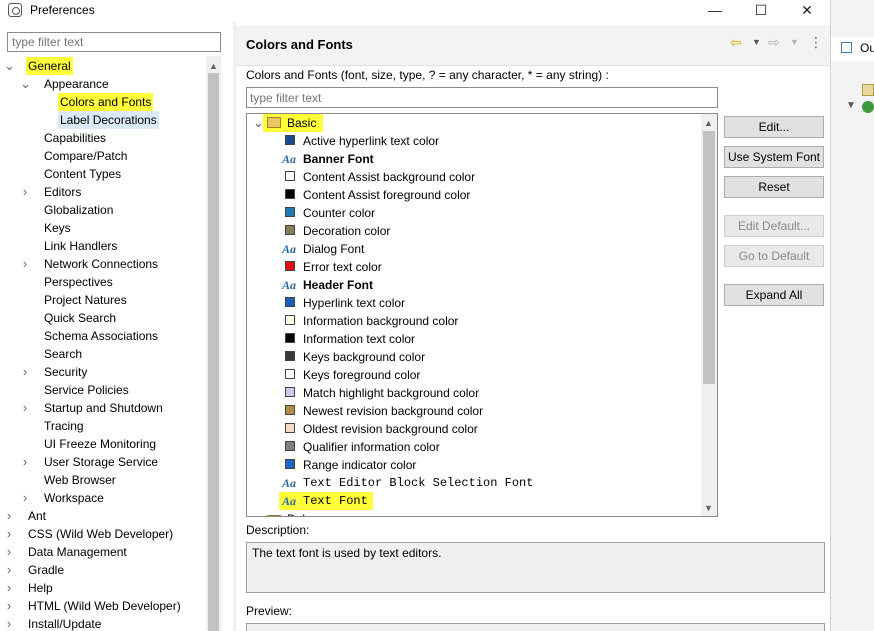 The height and width of the screenshot is (631, 874). I want to click on color-tree-item: Range indicator color, so click(474, 465).